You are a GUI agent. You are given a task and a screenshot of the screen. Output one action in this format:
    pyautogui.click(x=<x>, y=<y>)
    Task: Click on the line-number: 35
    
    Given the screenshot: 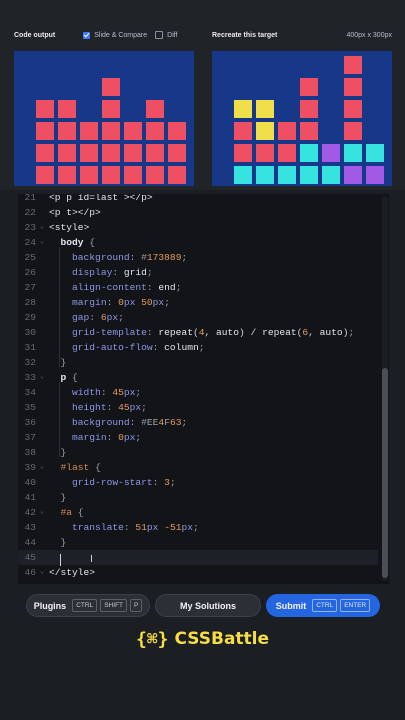 What is the action you would take?
    pyautogui.click(x=30, y=407)
    